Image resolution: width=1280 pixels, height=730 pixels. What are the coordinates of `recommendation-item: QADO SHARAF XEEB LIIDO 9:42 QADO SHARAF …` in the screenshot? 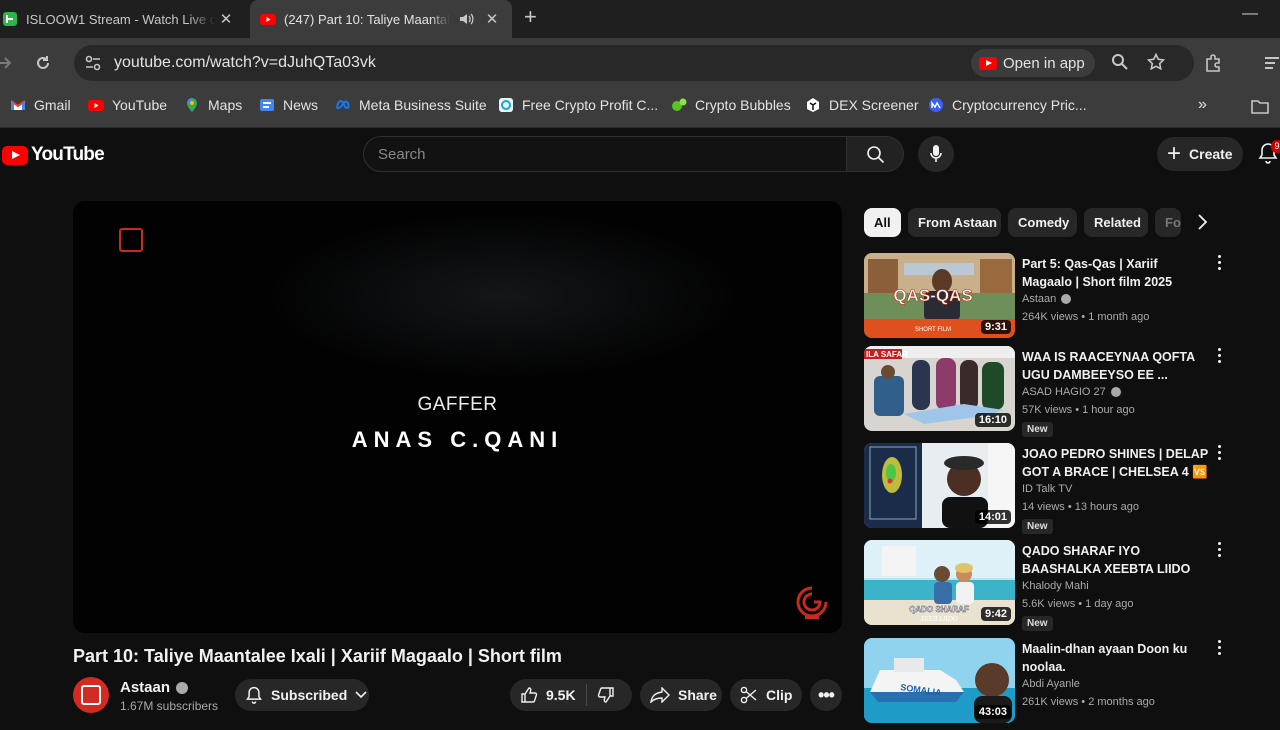 It's located at (1064, 586).